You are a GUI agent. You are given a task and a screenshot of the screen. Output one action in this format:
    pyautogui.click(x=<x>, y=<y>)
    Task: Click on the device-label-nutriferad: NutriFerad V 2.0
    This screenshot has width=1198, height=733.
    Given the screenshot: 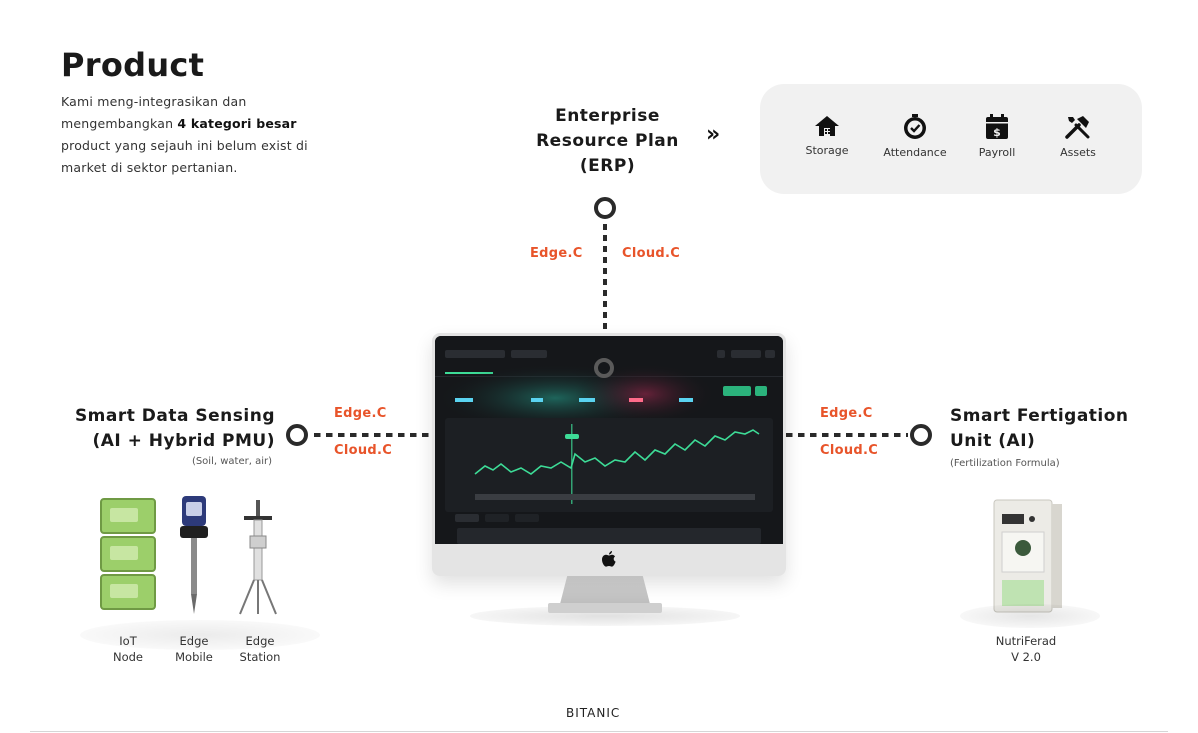 What is the action you would take?
    pyautogui.click(x=1026, y=649)
    